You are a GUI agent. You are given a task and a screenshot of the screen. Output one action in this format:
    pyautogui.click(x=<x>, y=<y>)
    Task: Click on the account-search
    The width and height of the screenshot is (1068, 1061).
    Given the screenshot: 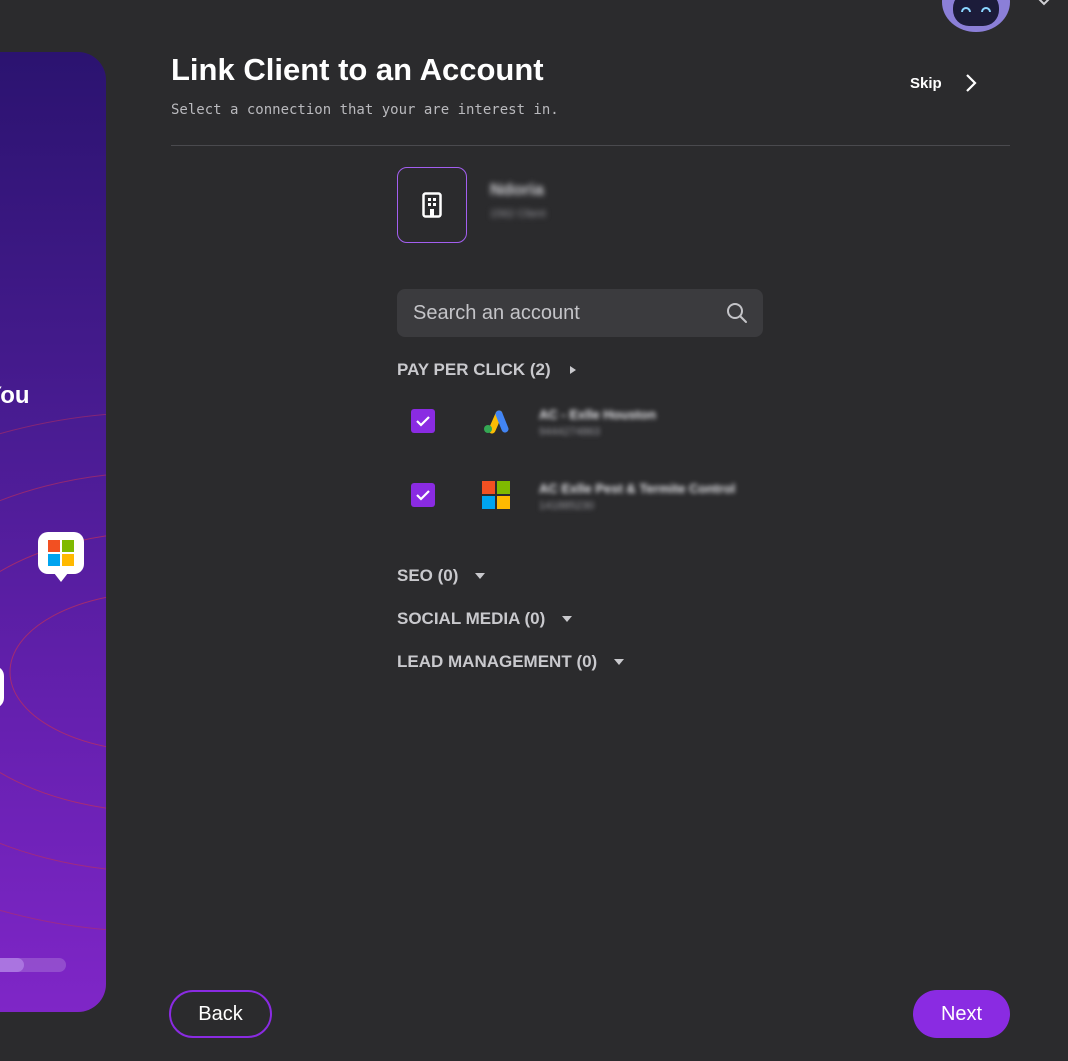 What is the action you would take?
    pyautogui.click(x=580, y=313)
    